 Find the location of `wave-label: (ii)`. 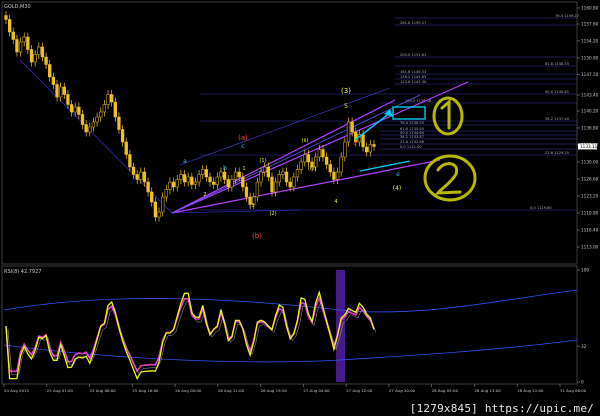

wave-label: (ii) is located at coordinates (305, 141).